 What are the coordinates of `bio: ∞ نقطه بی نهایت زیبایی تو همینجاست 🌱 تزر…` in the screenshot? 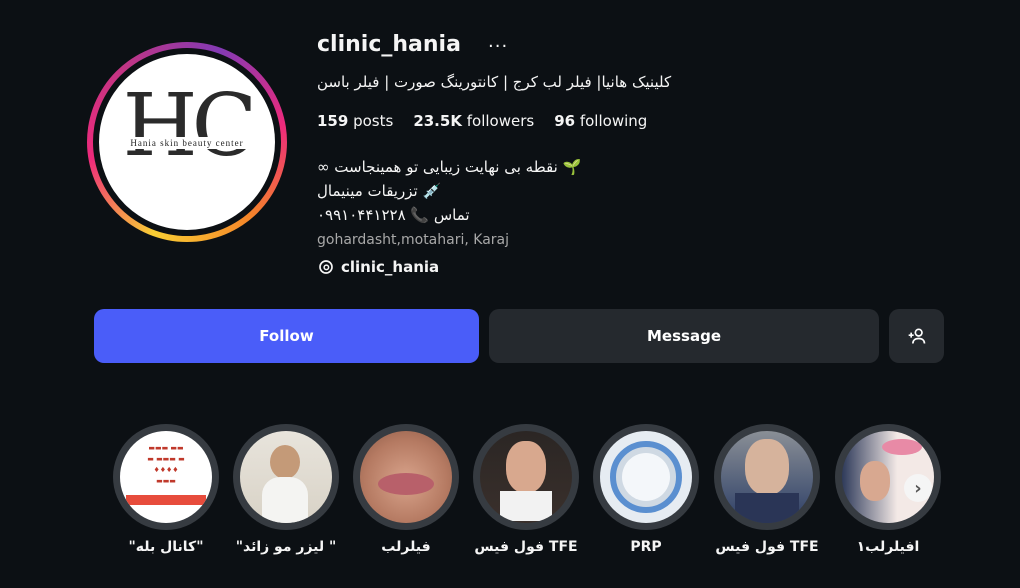 It's located at (449, 191).